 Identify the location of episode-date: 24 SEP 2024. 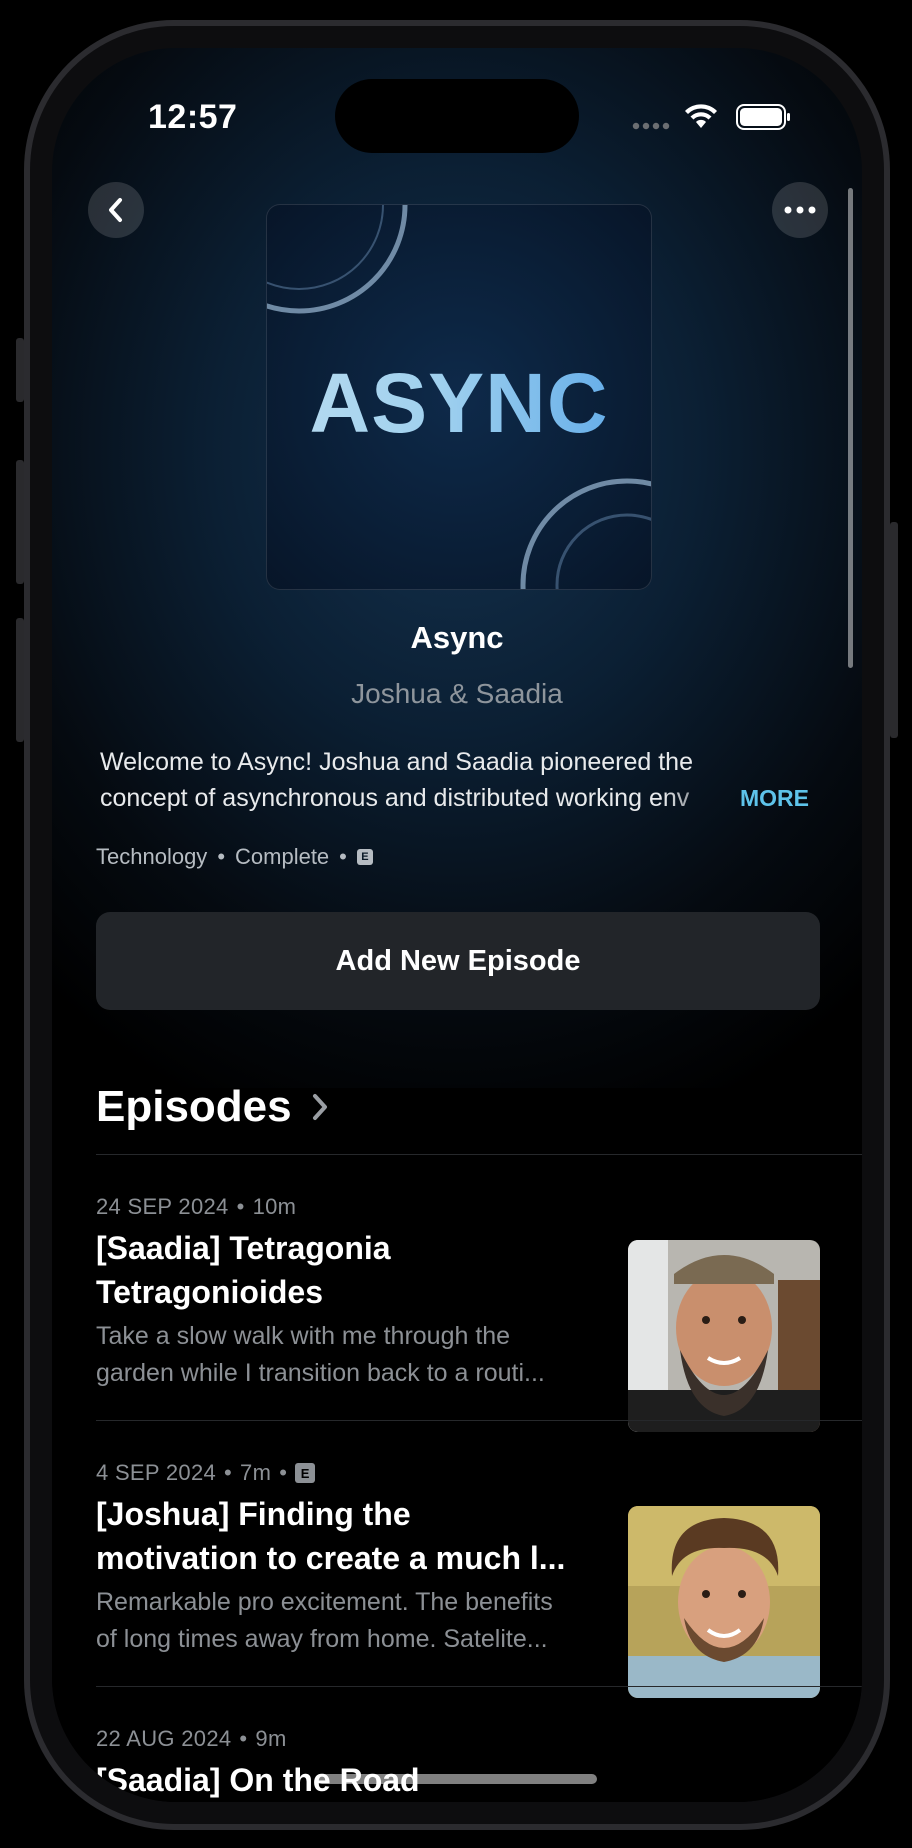
(162, 1206).